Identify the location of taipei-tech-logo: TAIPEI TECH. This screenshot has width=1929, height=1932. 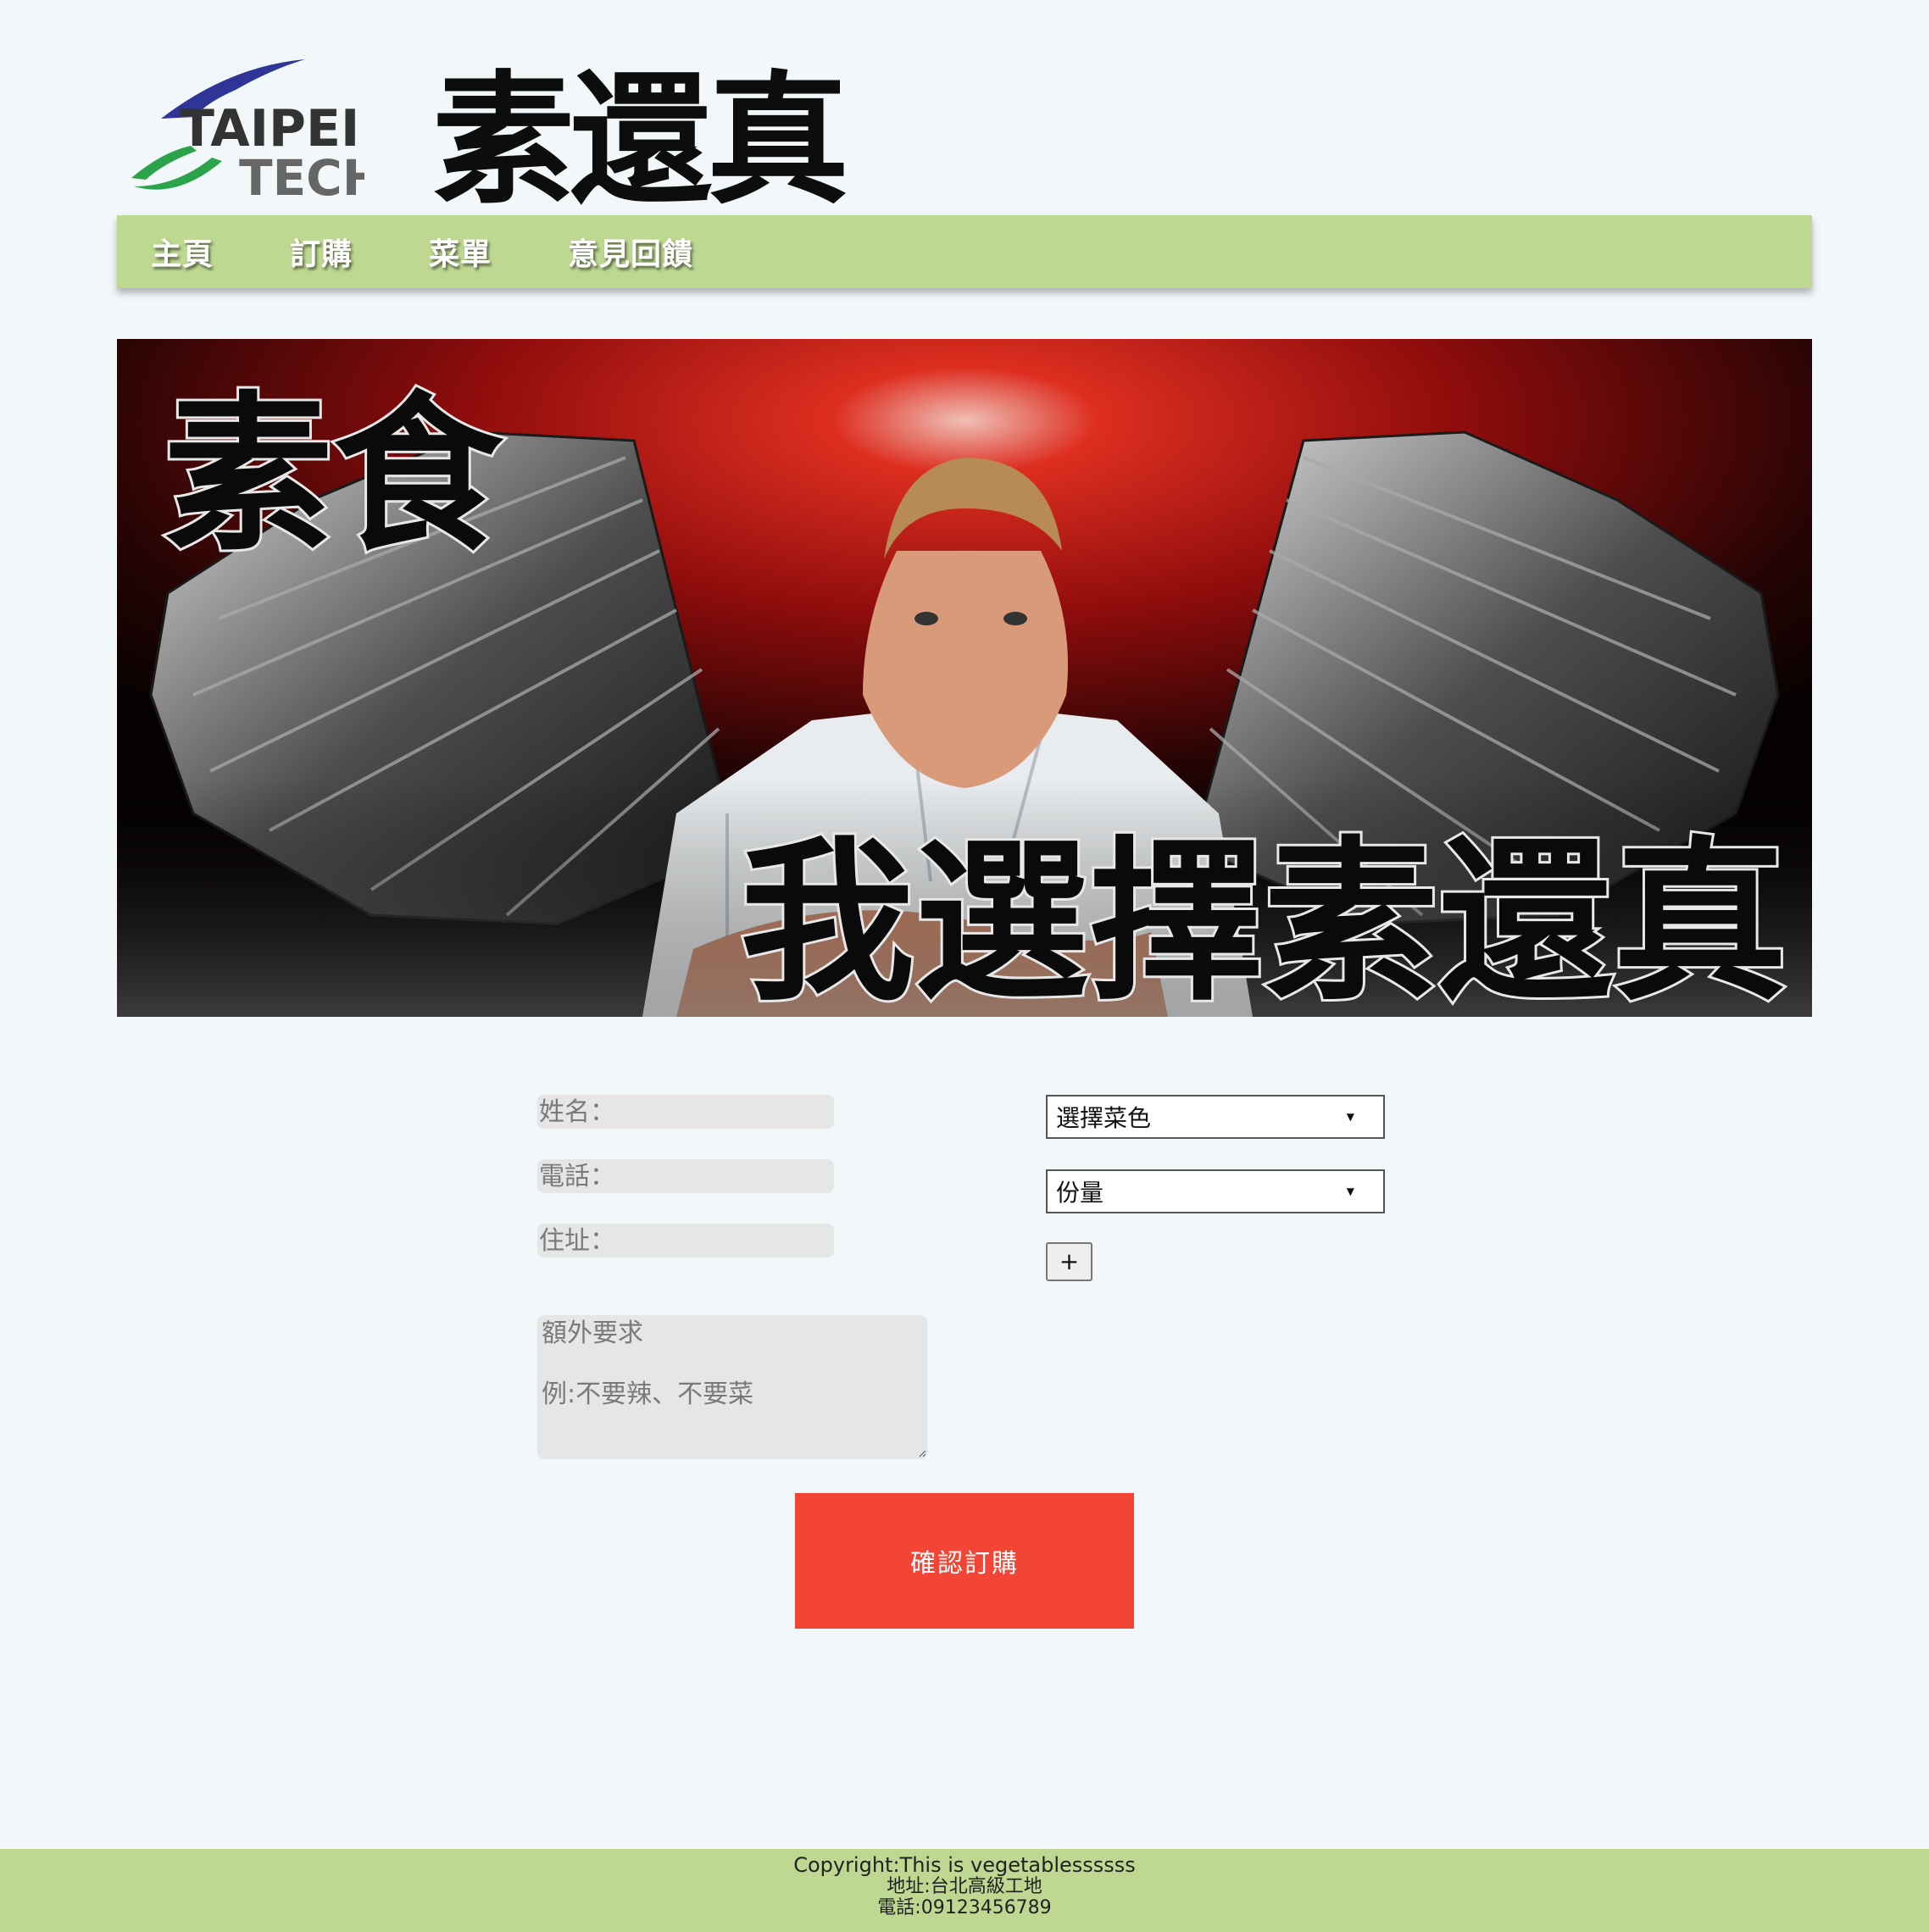
(246, 127).